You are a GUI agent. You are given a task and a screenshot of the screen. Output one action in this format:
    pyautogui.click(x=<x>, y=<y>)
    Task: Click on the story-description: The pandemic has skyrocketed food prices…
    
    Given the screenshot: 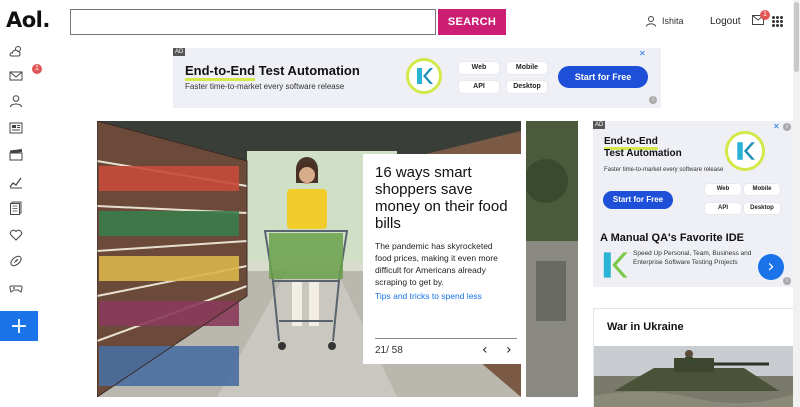 What is the action you would take?
    pyautogui.click(x=436, y=264)
    